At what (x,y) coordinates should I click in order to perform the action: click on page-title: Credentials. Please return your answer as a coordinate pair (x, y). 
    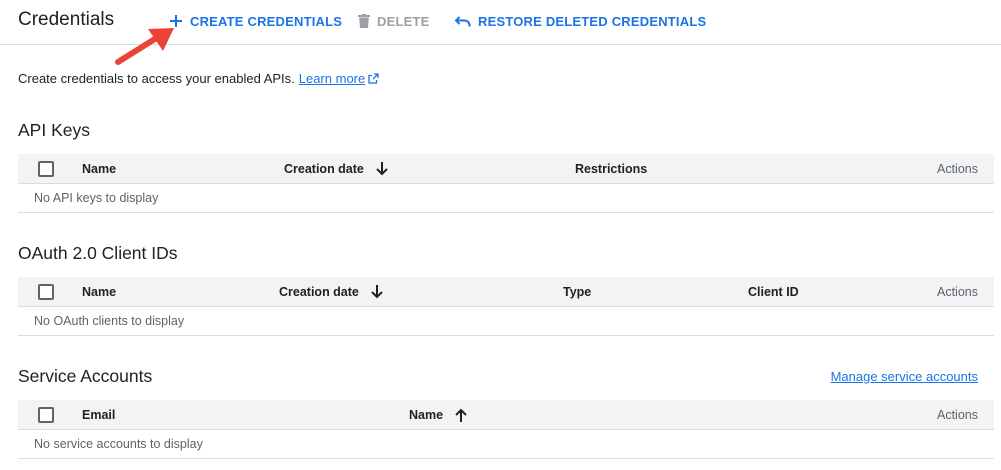
    Looking at the image, I should click on (66, 19).